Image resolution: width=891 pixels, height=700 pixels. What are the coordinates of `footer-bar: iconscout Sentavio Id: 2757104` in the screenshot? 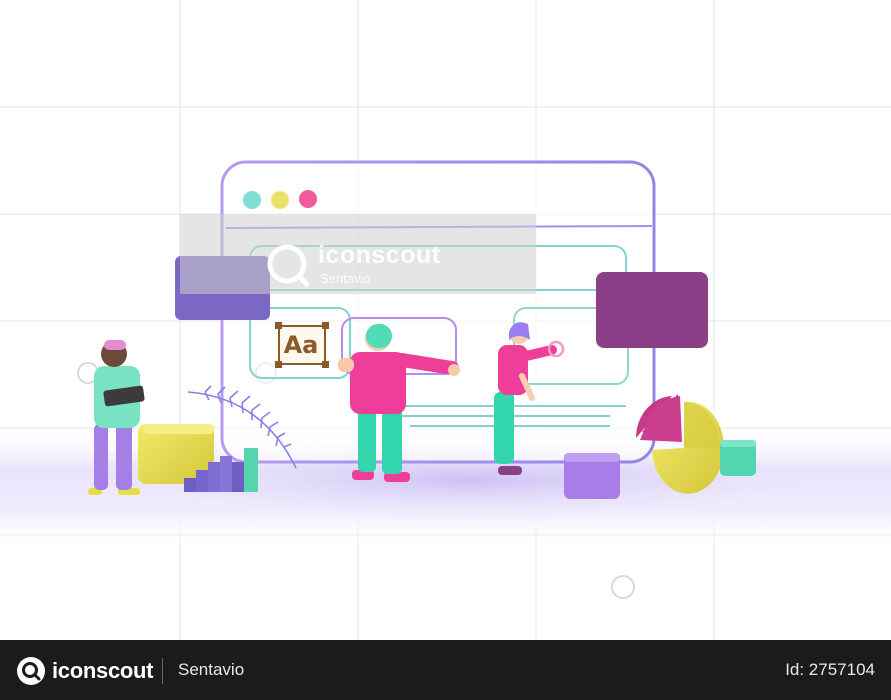 It's located at (445, 670).